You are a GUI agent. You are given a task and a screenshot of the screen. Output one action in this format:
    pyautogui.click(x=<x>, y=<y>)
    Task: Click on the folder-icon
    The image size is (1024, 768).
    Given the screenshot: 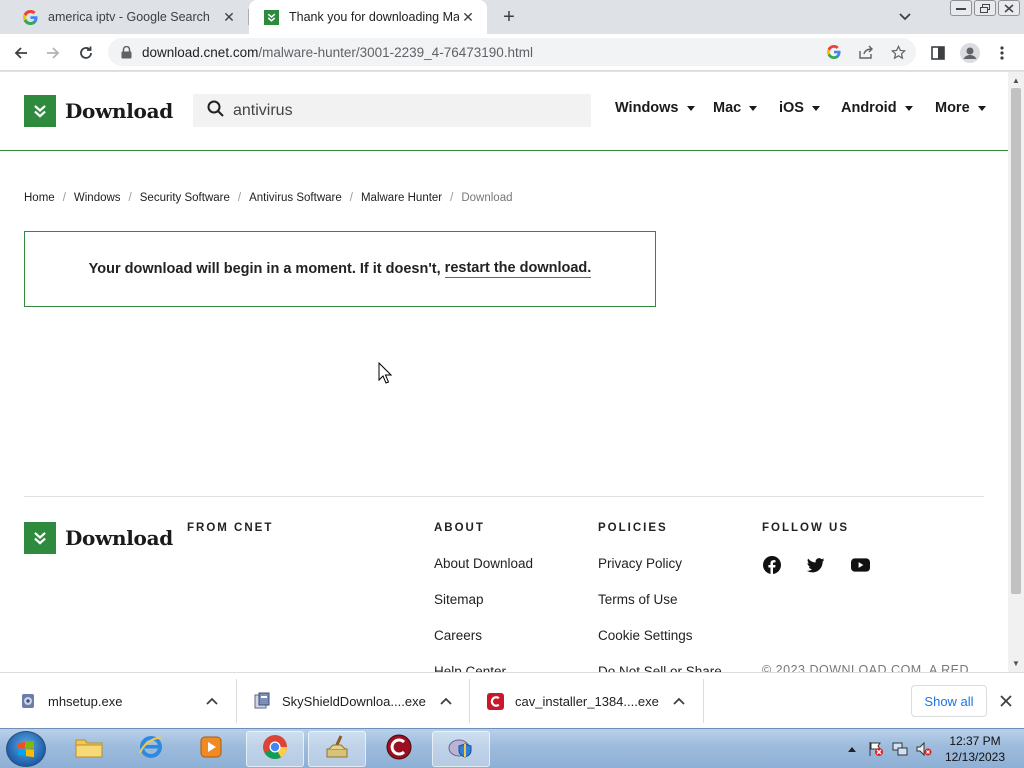 What is the action you would take?
    pyautogui.click(x=89, y=749)
    